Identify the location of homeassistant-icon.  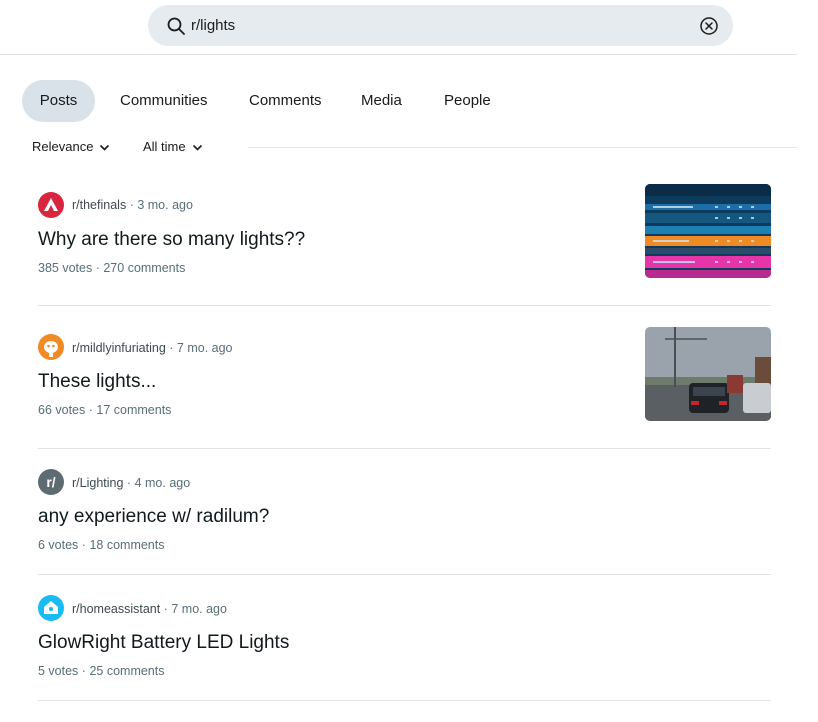
(51, 608).